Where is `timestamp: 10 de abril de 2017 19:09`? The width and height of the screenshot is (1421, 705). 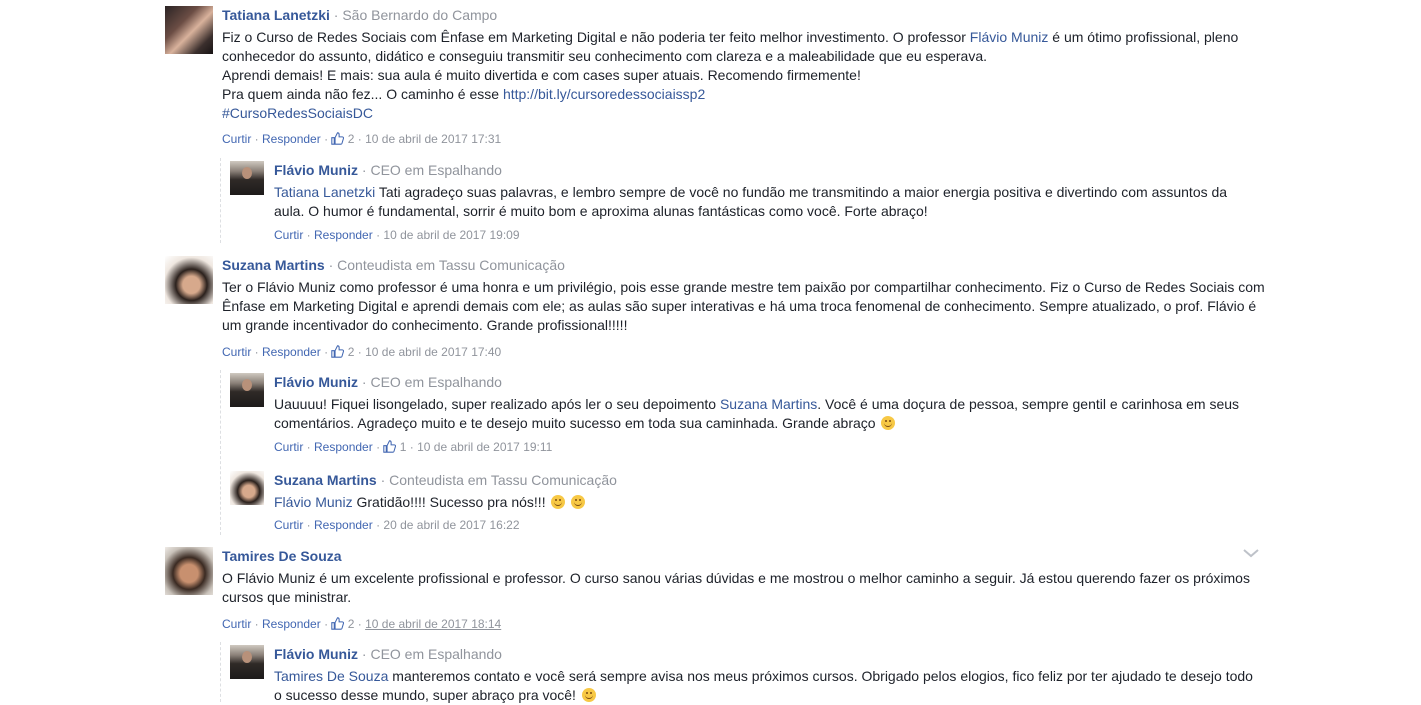 timestamp: 10 de abril de 2017 19:09 is located at coordinates (451, 235).